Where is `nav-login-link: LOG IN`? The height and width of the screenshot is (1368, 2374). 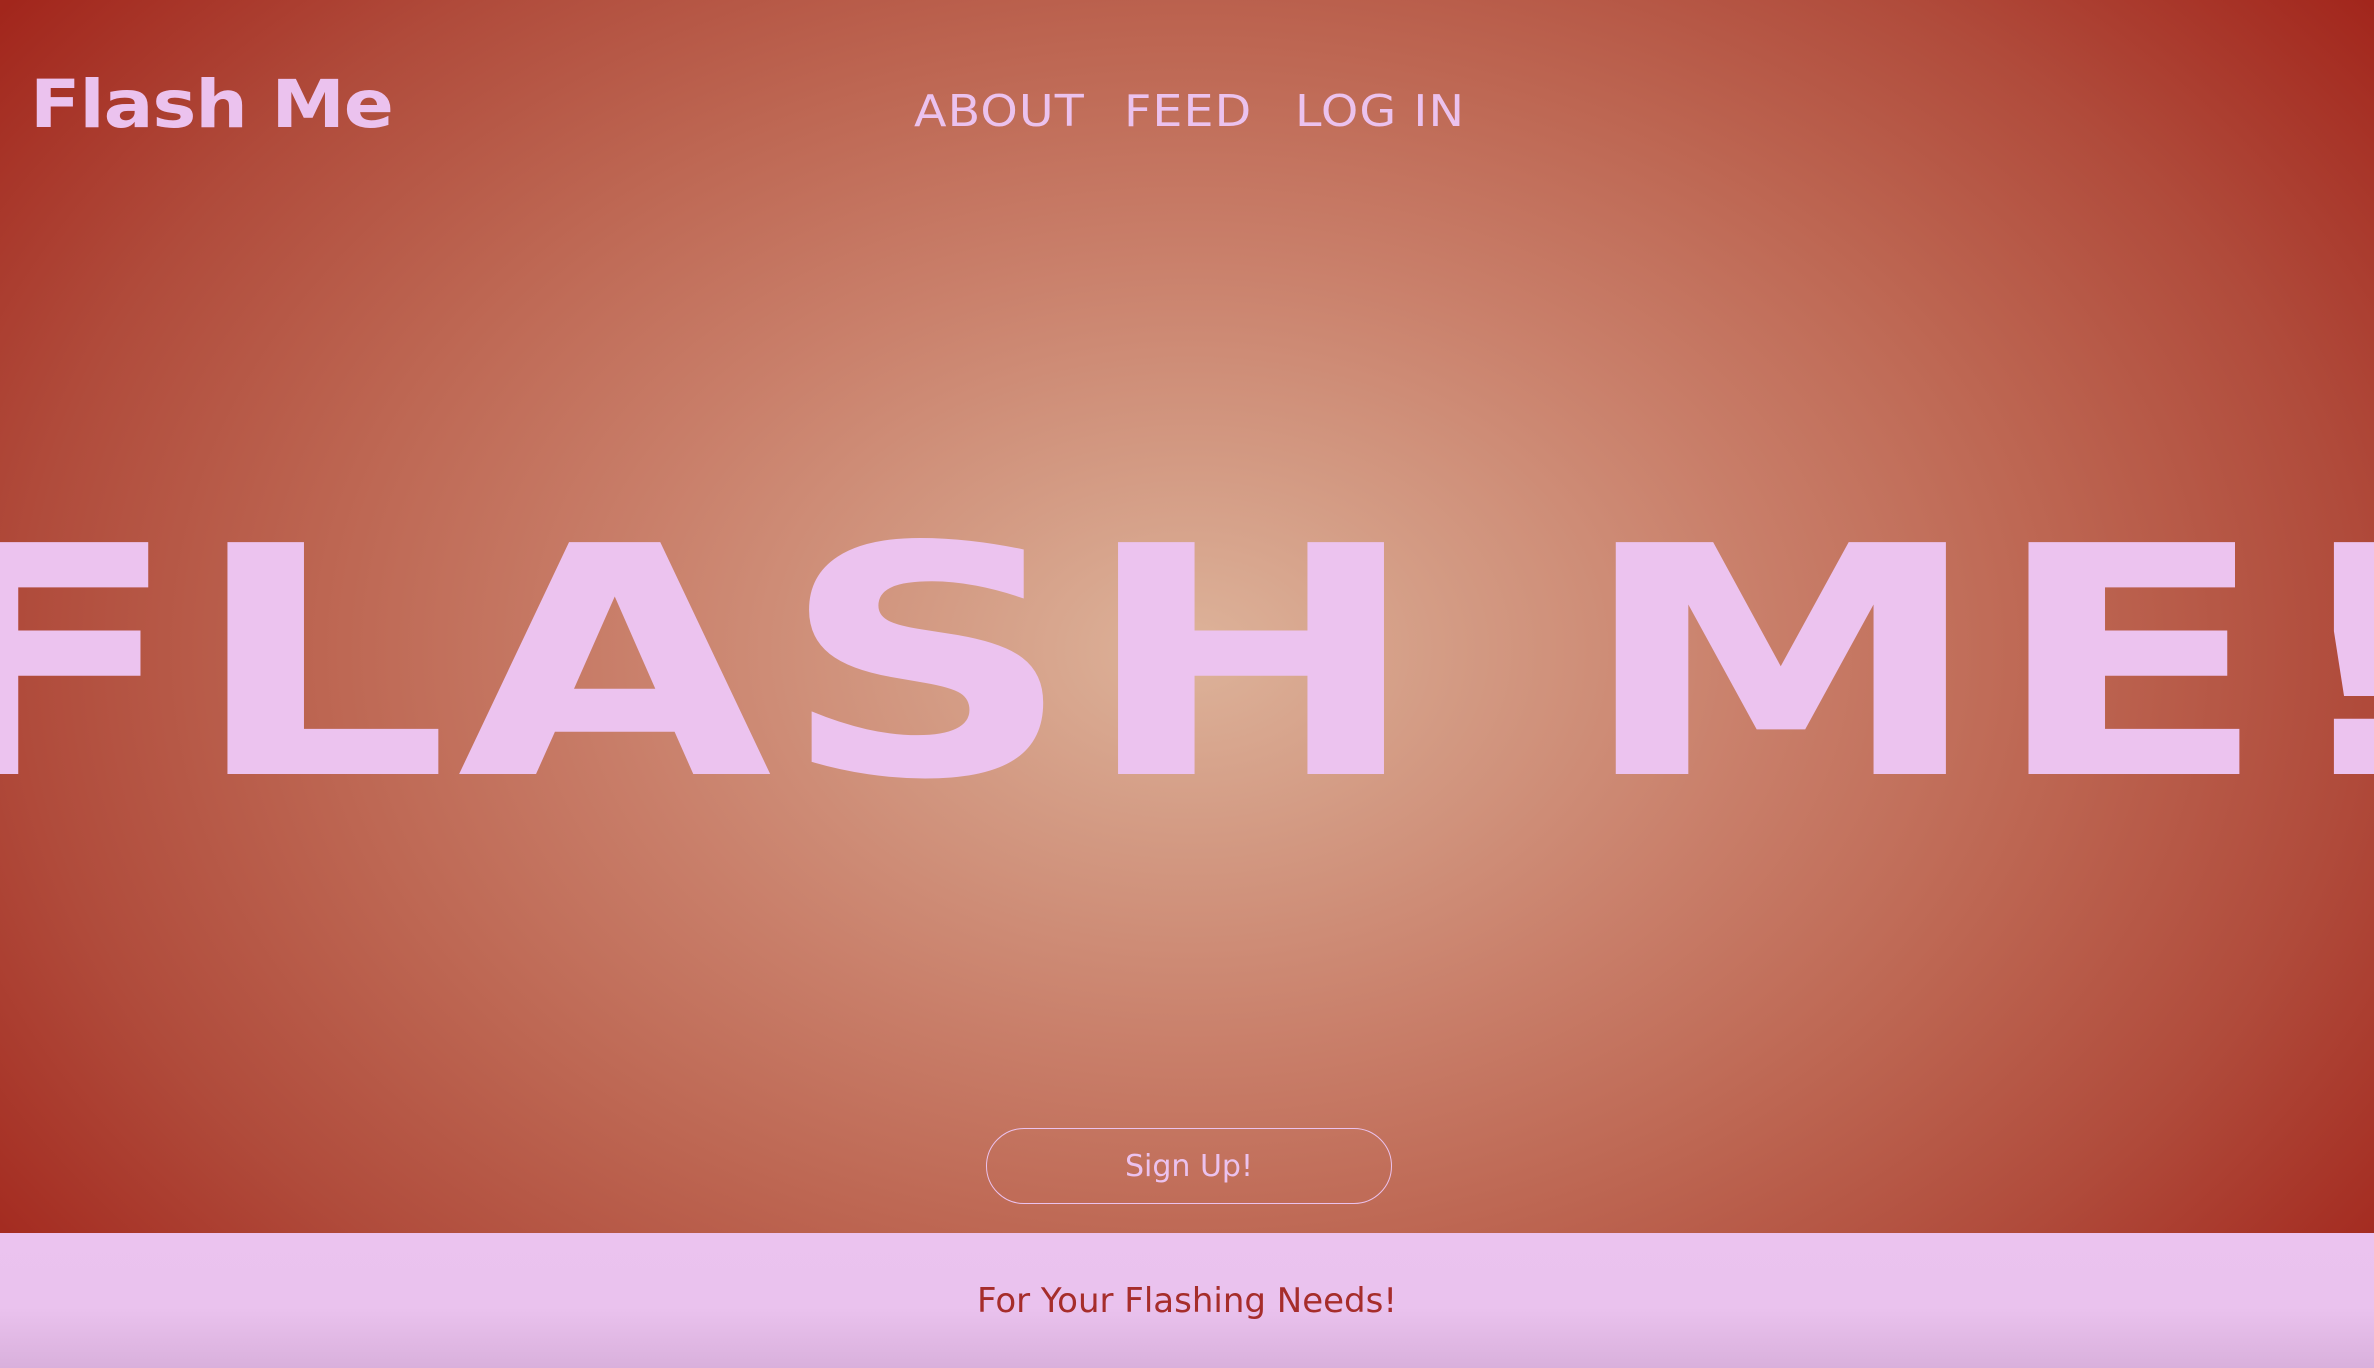
nav-login-link: LOG IN is located at coordinates (1380, 112).